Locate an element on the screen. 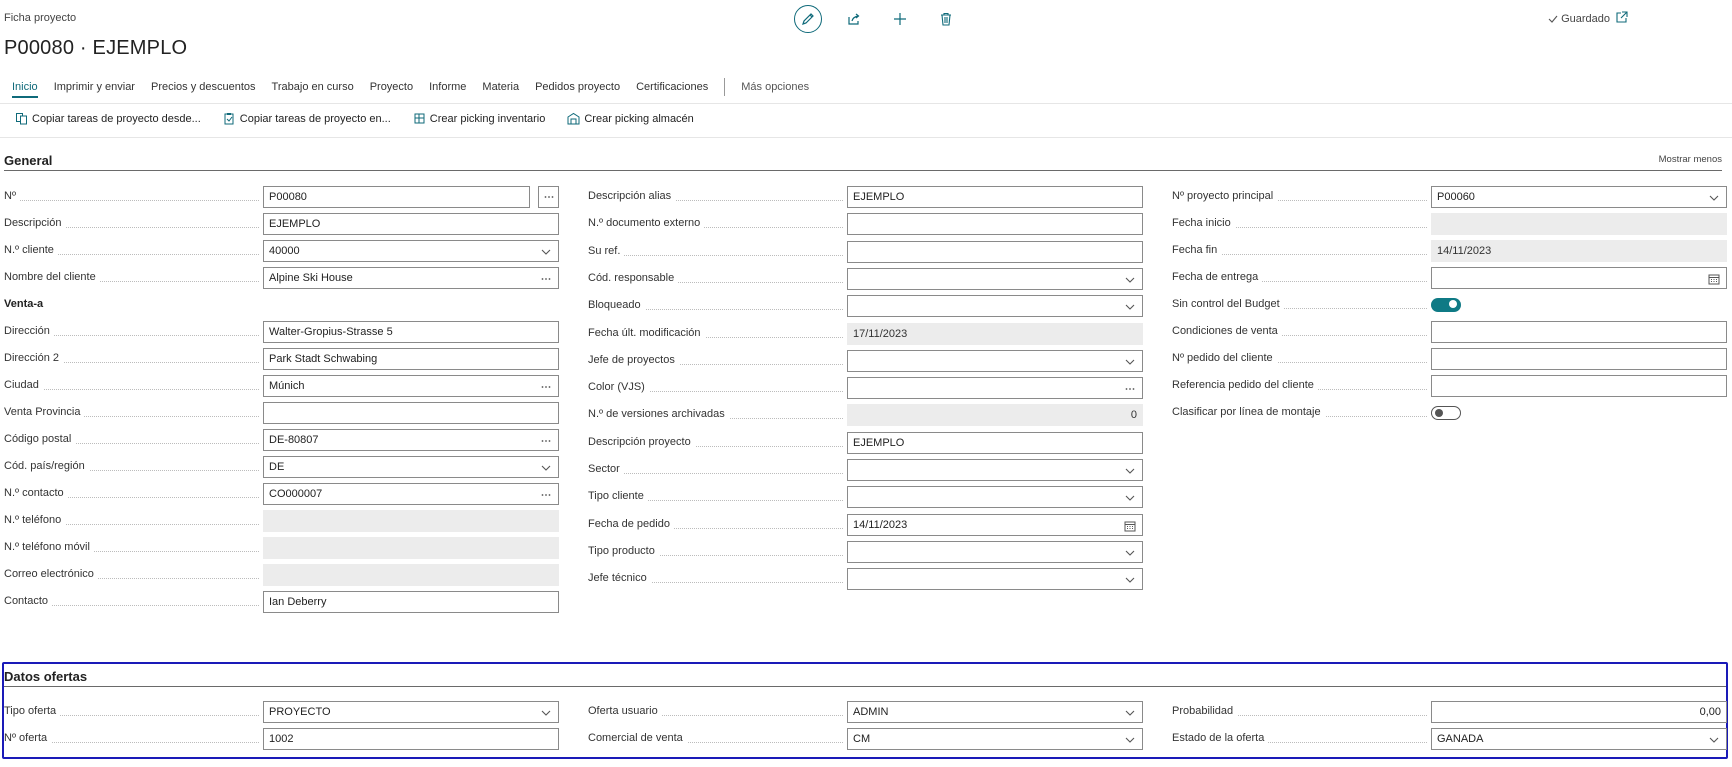  input-contacto: Ian Deberry is located at coordinates (411, 602).